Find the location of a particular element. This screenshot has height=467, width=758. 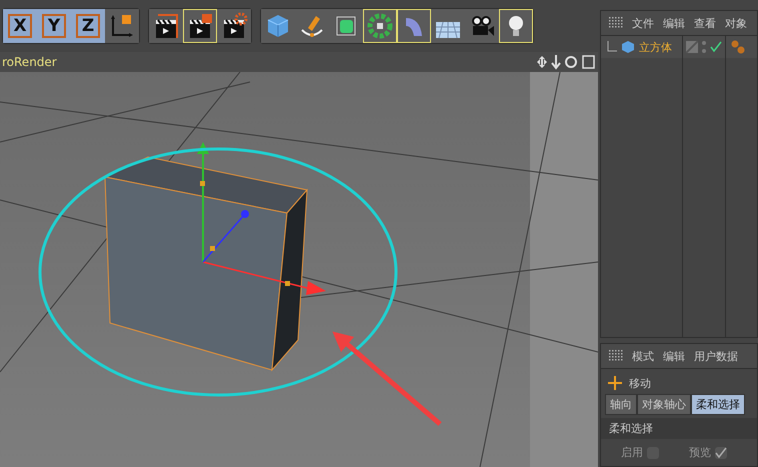

checkbox is located at coordinates (721, 452).